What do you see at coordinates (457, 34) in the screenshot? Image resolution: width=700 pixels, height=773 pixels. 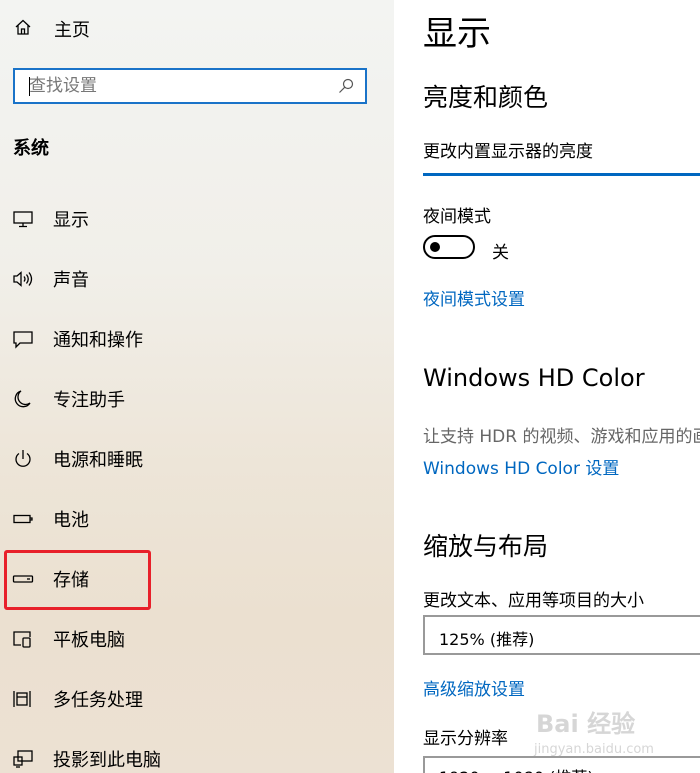 I see `page-title: 显示` at bounding box center [457, 34].